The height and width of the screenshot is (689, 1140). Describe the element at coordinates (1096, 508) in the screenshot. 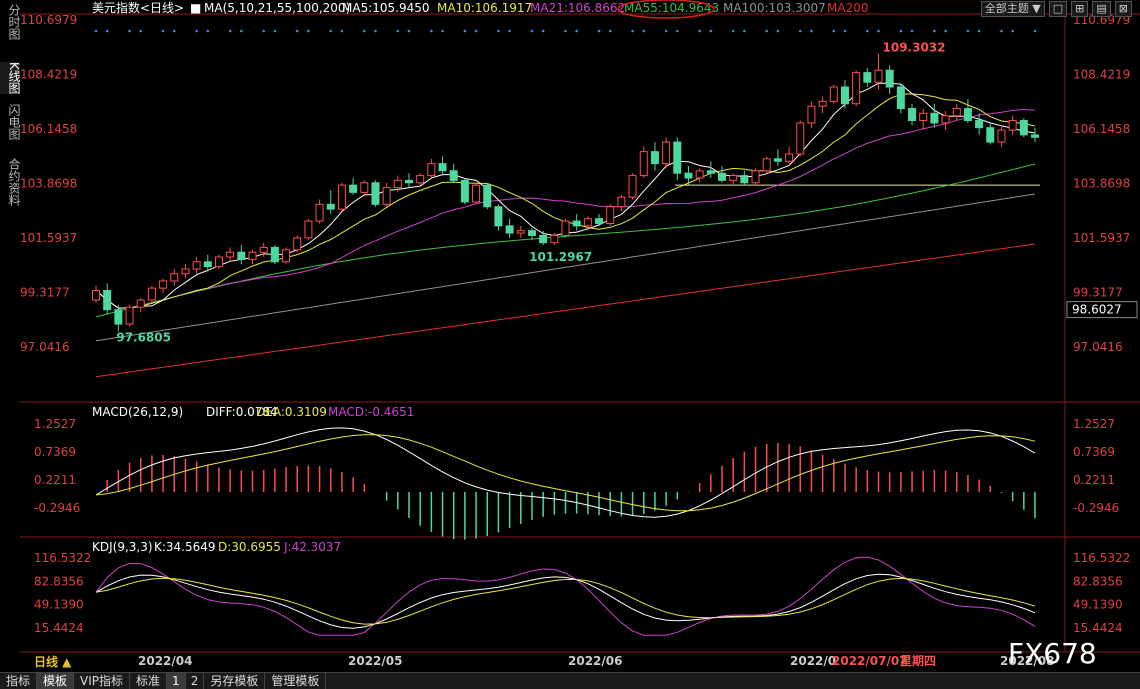

I see `macd-tick-label: -0.2946` at that location.